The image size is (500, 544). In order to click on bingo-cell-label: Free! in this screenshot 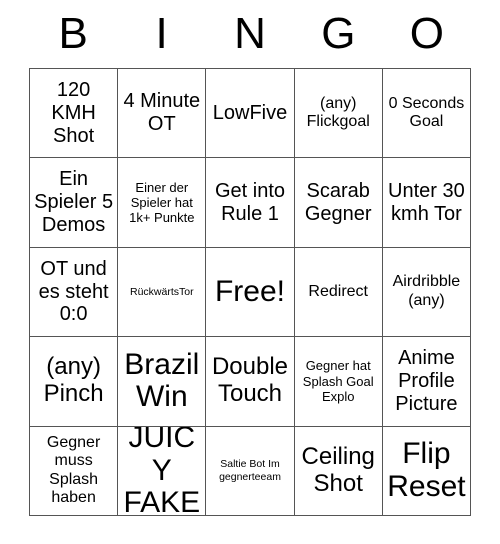, I will do `click(250, 291)`.